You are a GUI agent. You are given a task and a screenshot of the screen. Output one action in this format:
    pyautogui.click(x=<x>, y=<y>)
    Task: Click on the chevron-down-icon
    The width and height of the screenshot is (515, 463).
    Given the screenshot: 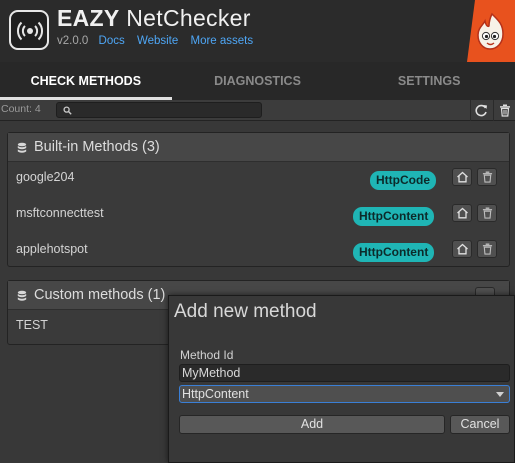 What is the action you would take?
    pyautogui.click(x=500, y=394)
    